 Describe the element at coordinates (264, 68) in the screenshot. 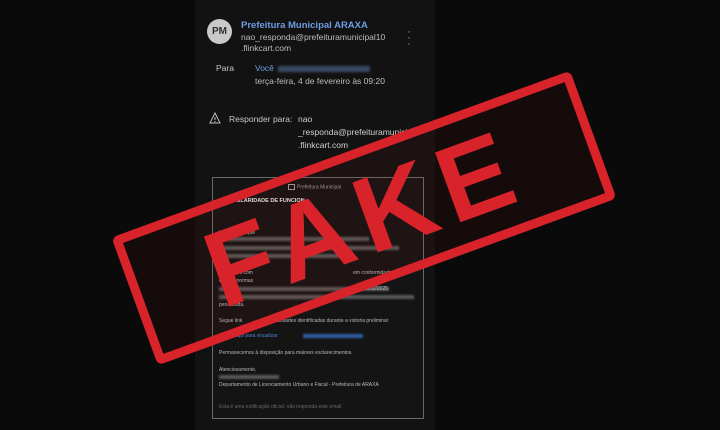

I see `to-value: Você` at that location.